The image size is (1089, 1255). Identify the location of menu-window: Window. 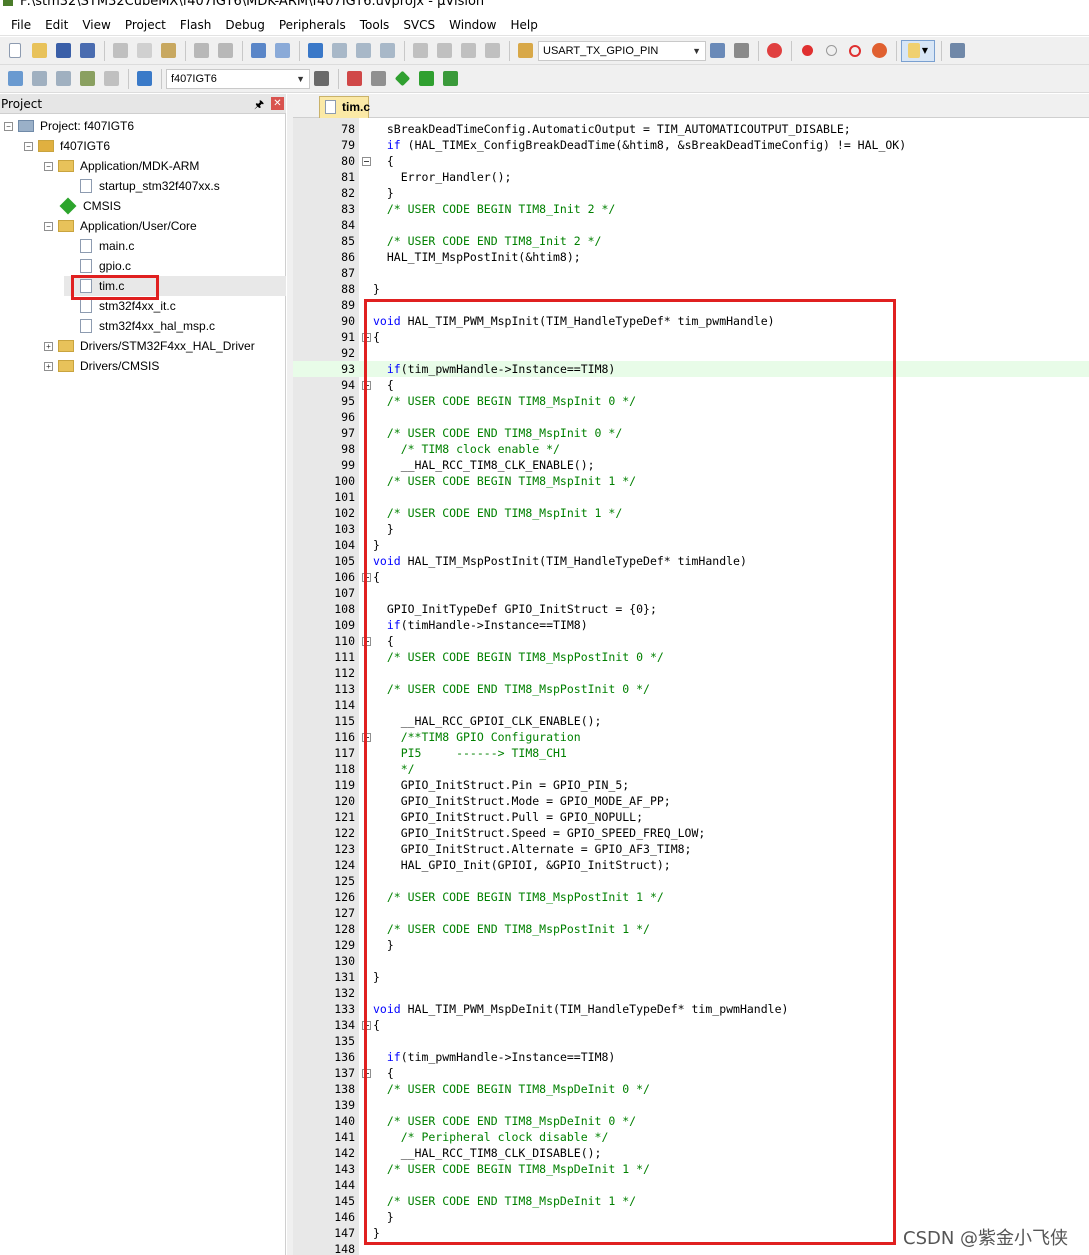
(472, 25).